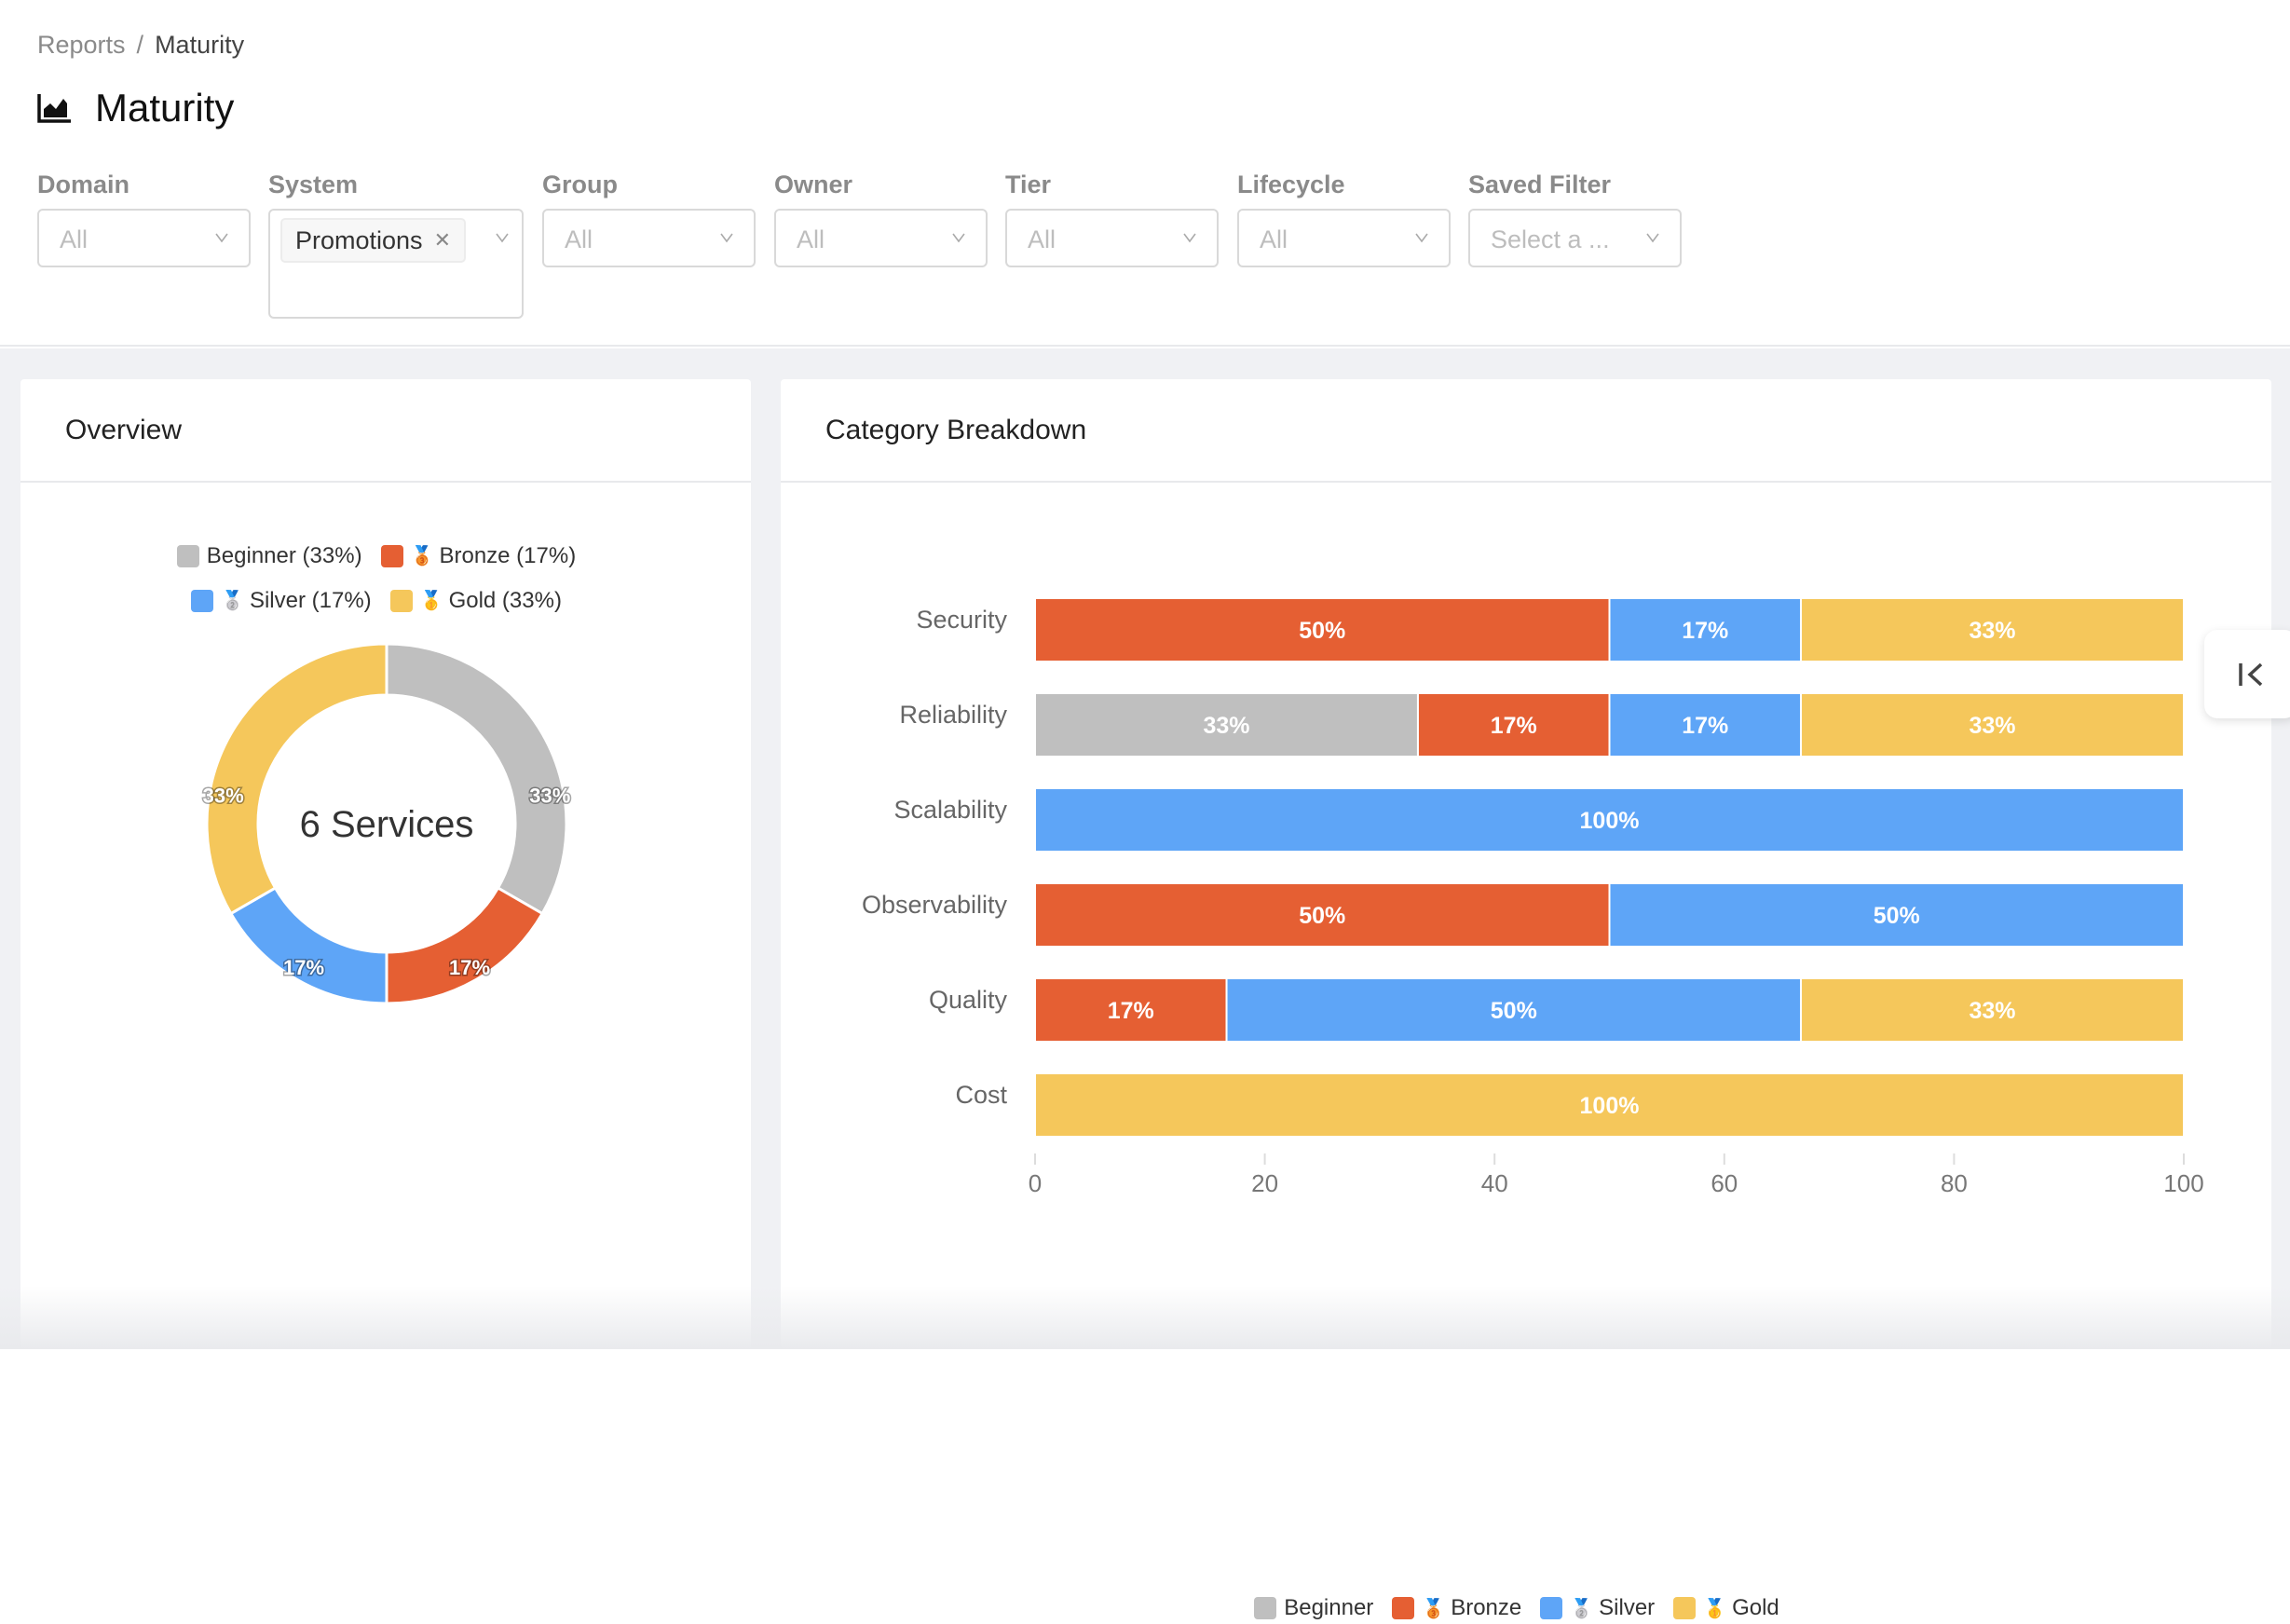  What do you see at coordinates (1526, 431) in the screenshot?
I see `breakdown-title: Category Breakdown` at bounding box center [1526, 431].